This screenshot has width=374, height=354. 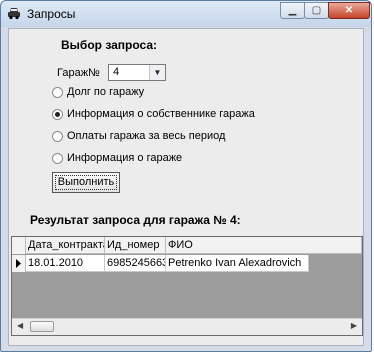 I want to click on radio-garage-info-label: Информация о гараже, so click(x=124, y=158).